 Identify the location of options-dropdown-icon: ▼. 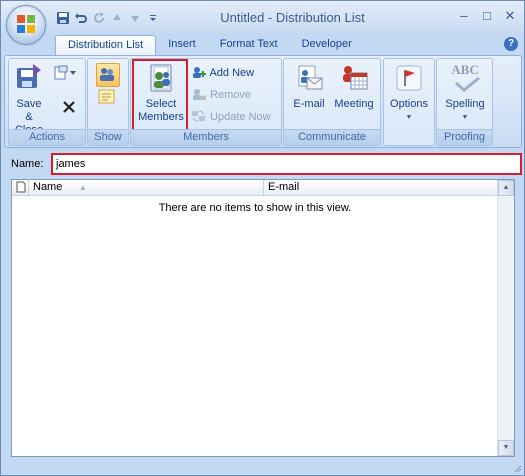
(409, 117).